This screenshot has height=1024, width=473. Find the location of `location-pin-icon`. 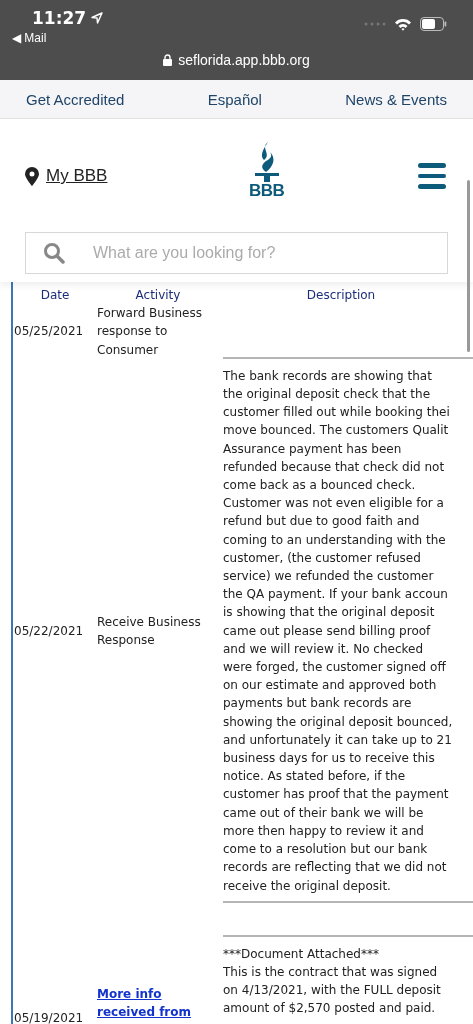

location-pin-icon is located at coordinates (32, 176).